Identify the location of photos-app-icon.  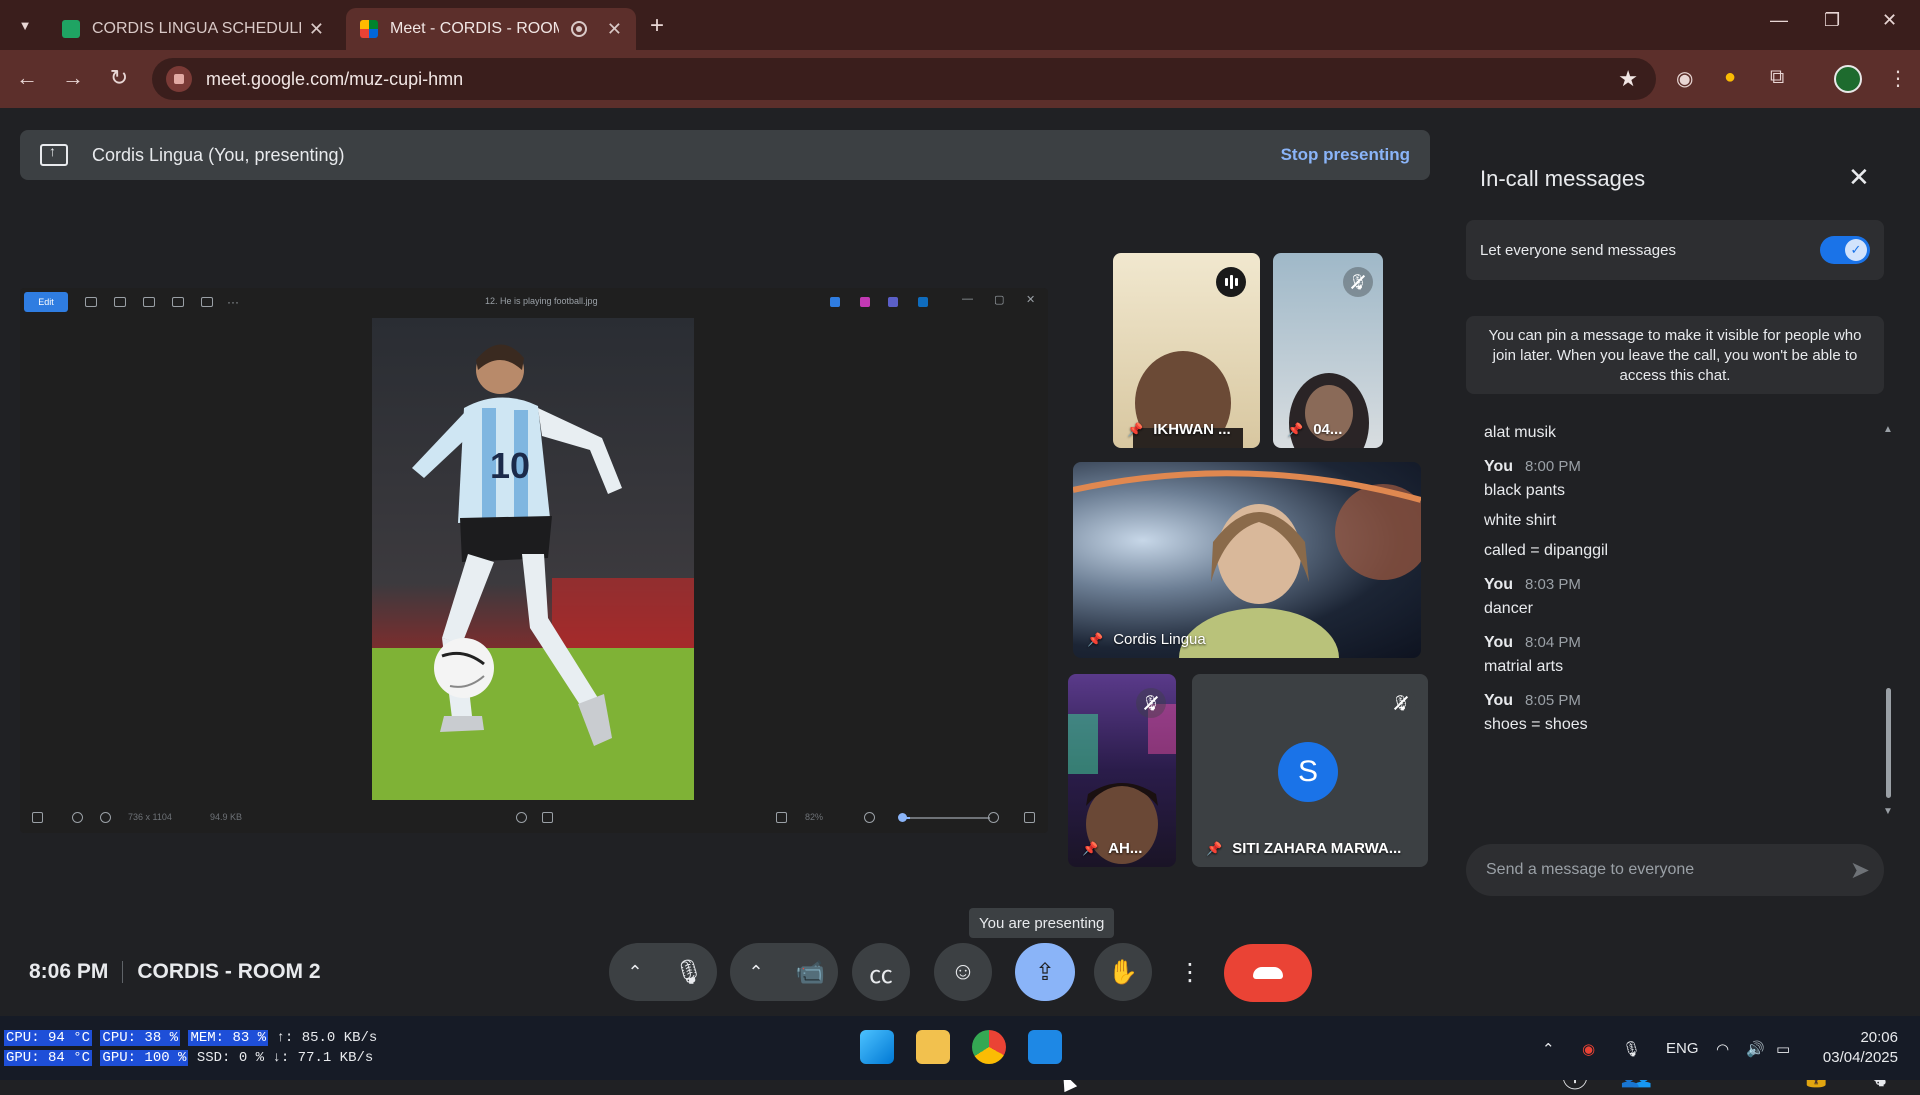
(1045, 1047).